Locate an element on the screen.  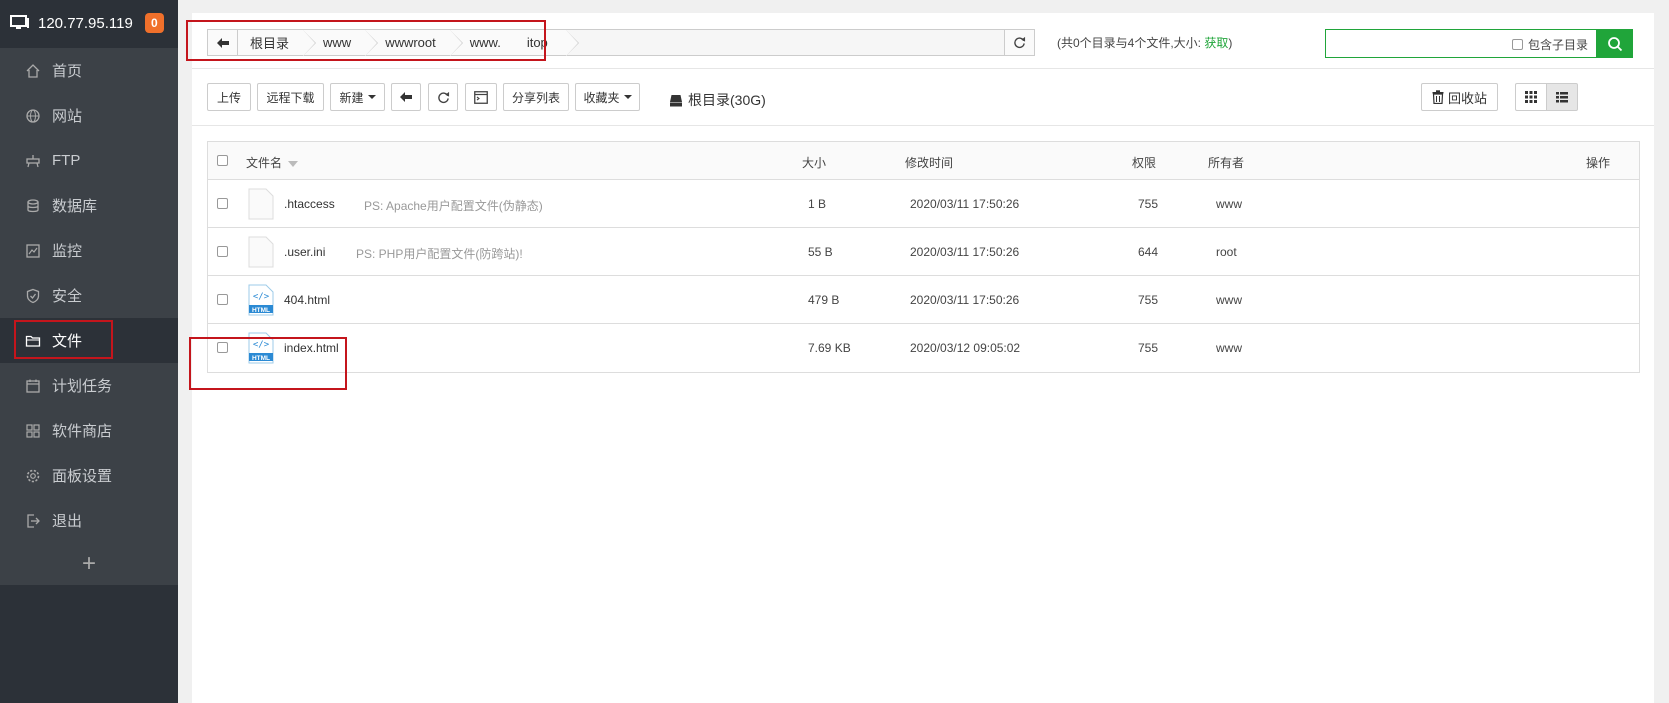
upload-button: 上传 is located at coordinates (229, 97).